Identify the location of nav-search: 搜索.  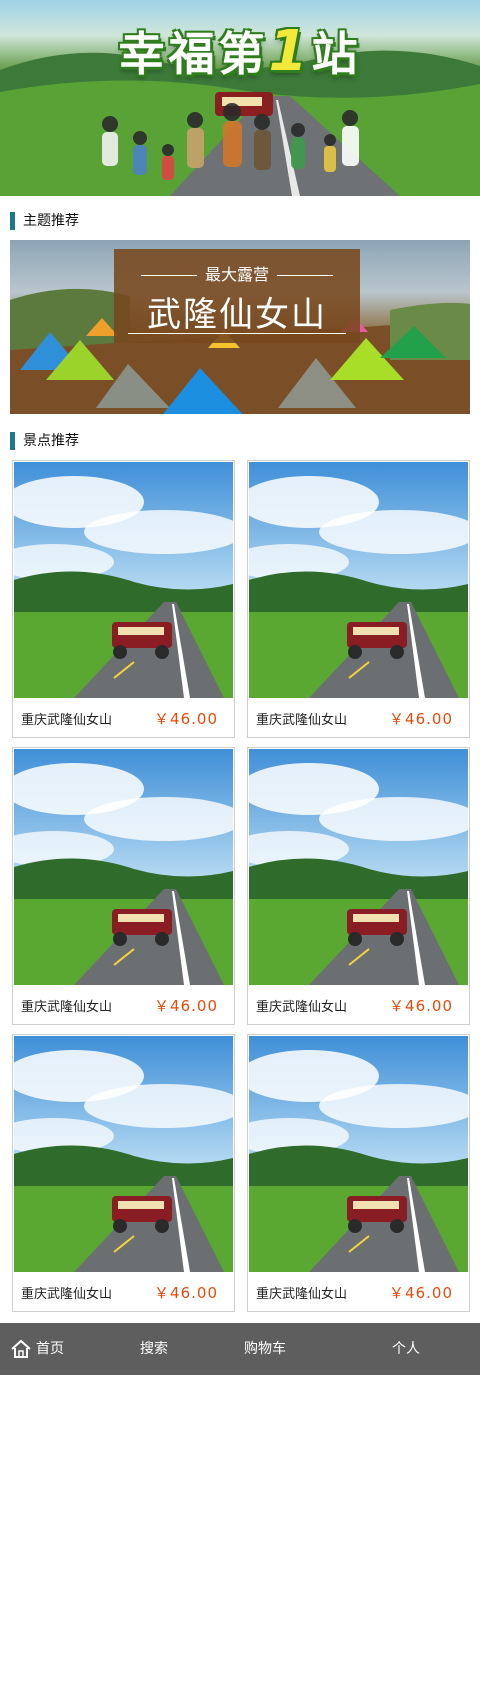
(154, 1349).